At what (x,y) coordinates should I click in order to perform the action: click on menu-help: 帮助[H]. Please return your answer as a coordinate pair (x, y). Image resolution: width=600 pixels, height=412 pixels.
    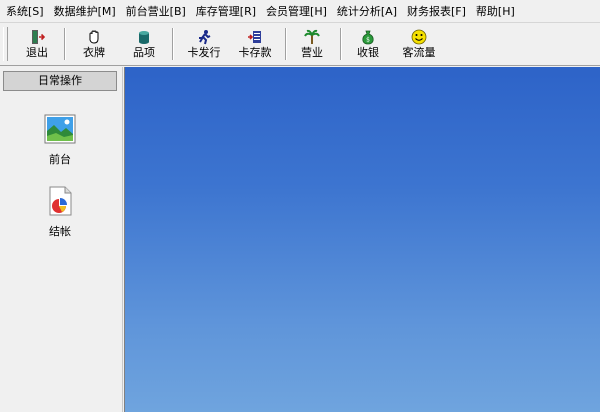
    Looking at the image, I should click on (495, 11).